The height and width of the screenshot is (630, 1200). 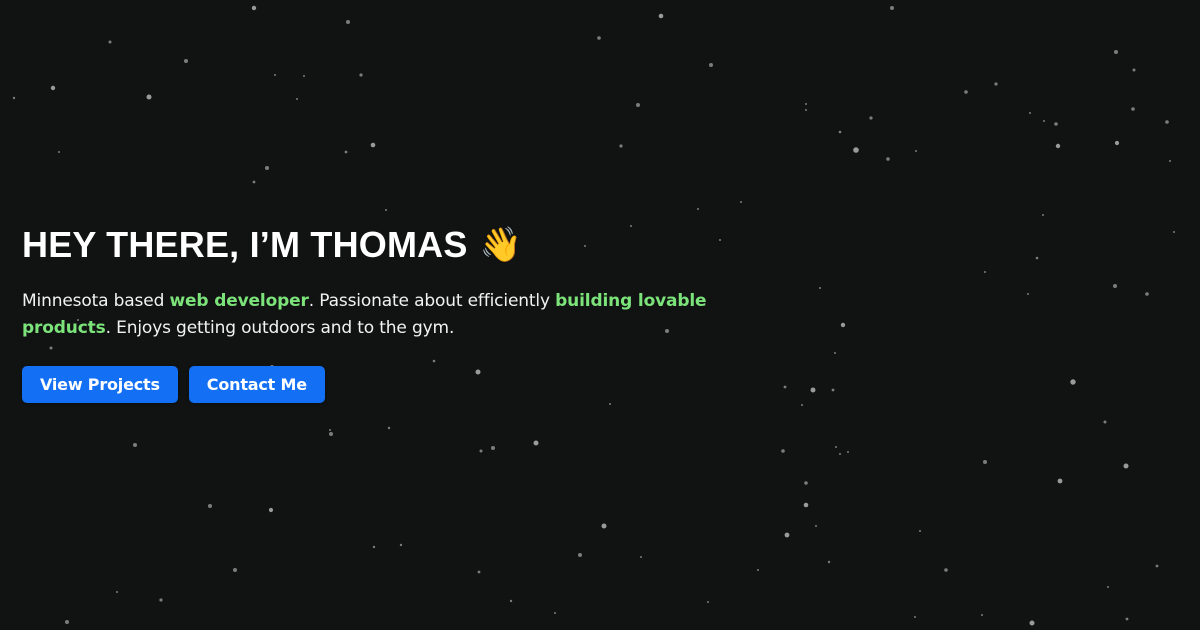 I want to click on waving-hand-icon: 👋, so click(x=501, y=245).